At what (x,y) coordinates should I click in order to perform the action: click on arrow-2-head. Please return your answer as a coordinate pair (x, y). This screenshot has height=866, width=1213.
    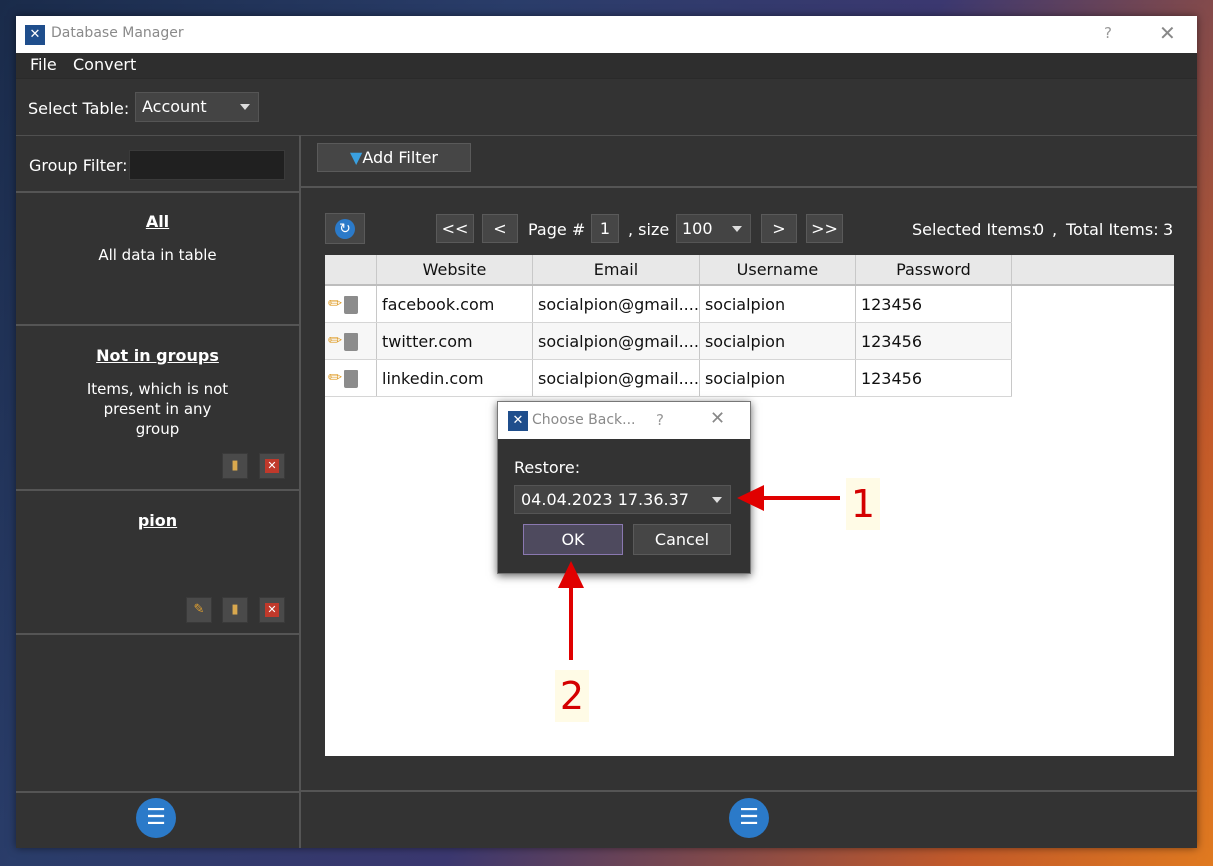
    Looking at the image, I should click on (571, 574).